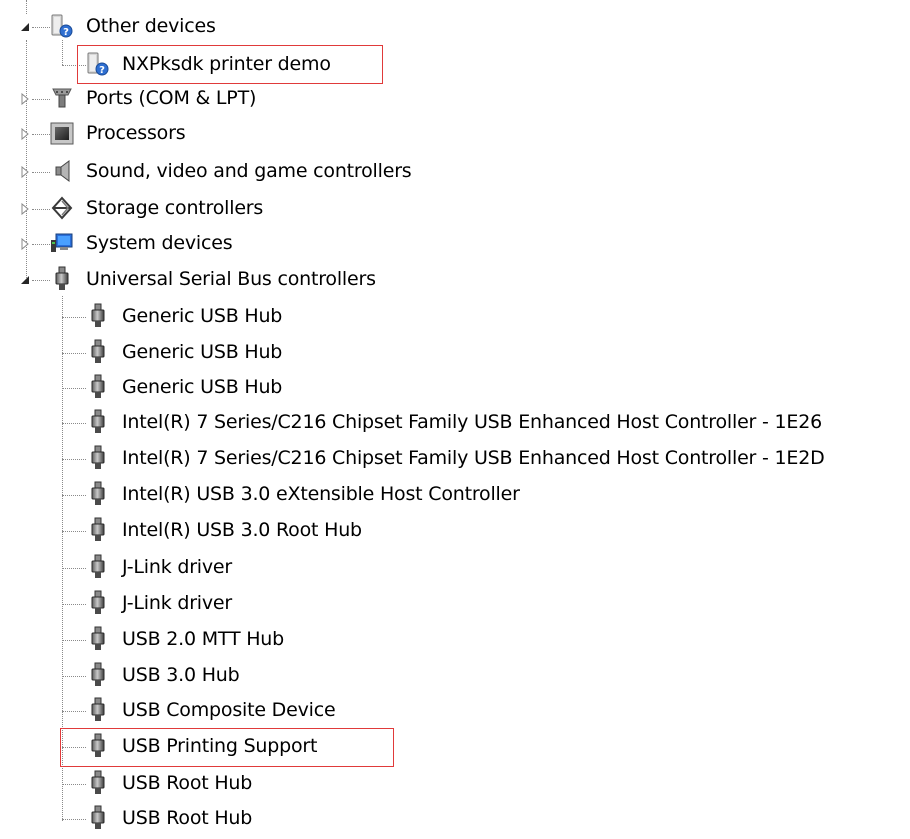  I want to click on category-ports: Ports (COM & LPT), so click(455, 99).